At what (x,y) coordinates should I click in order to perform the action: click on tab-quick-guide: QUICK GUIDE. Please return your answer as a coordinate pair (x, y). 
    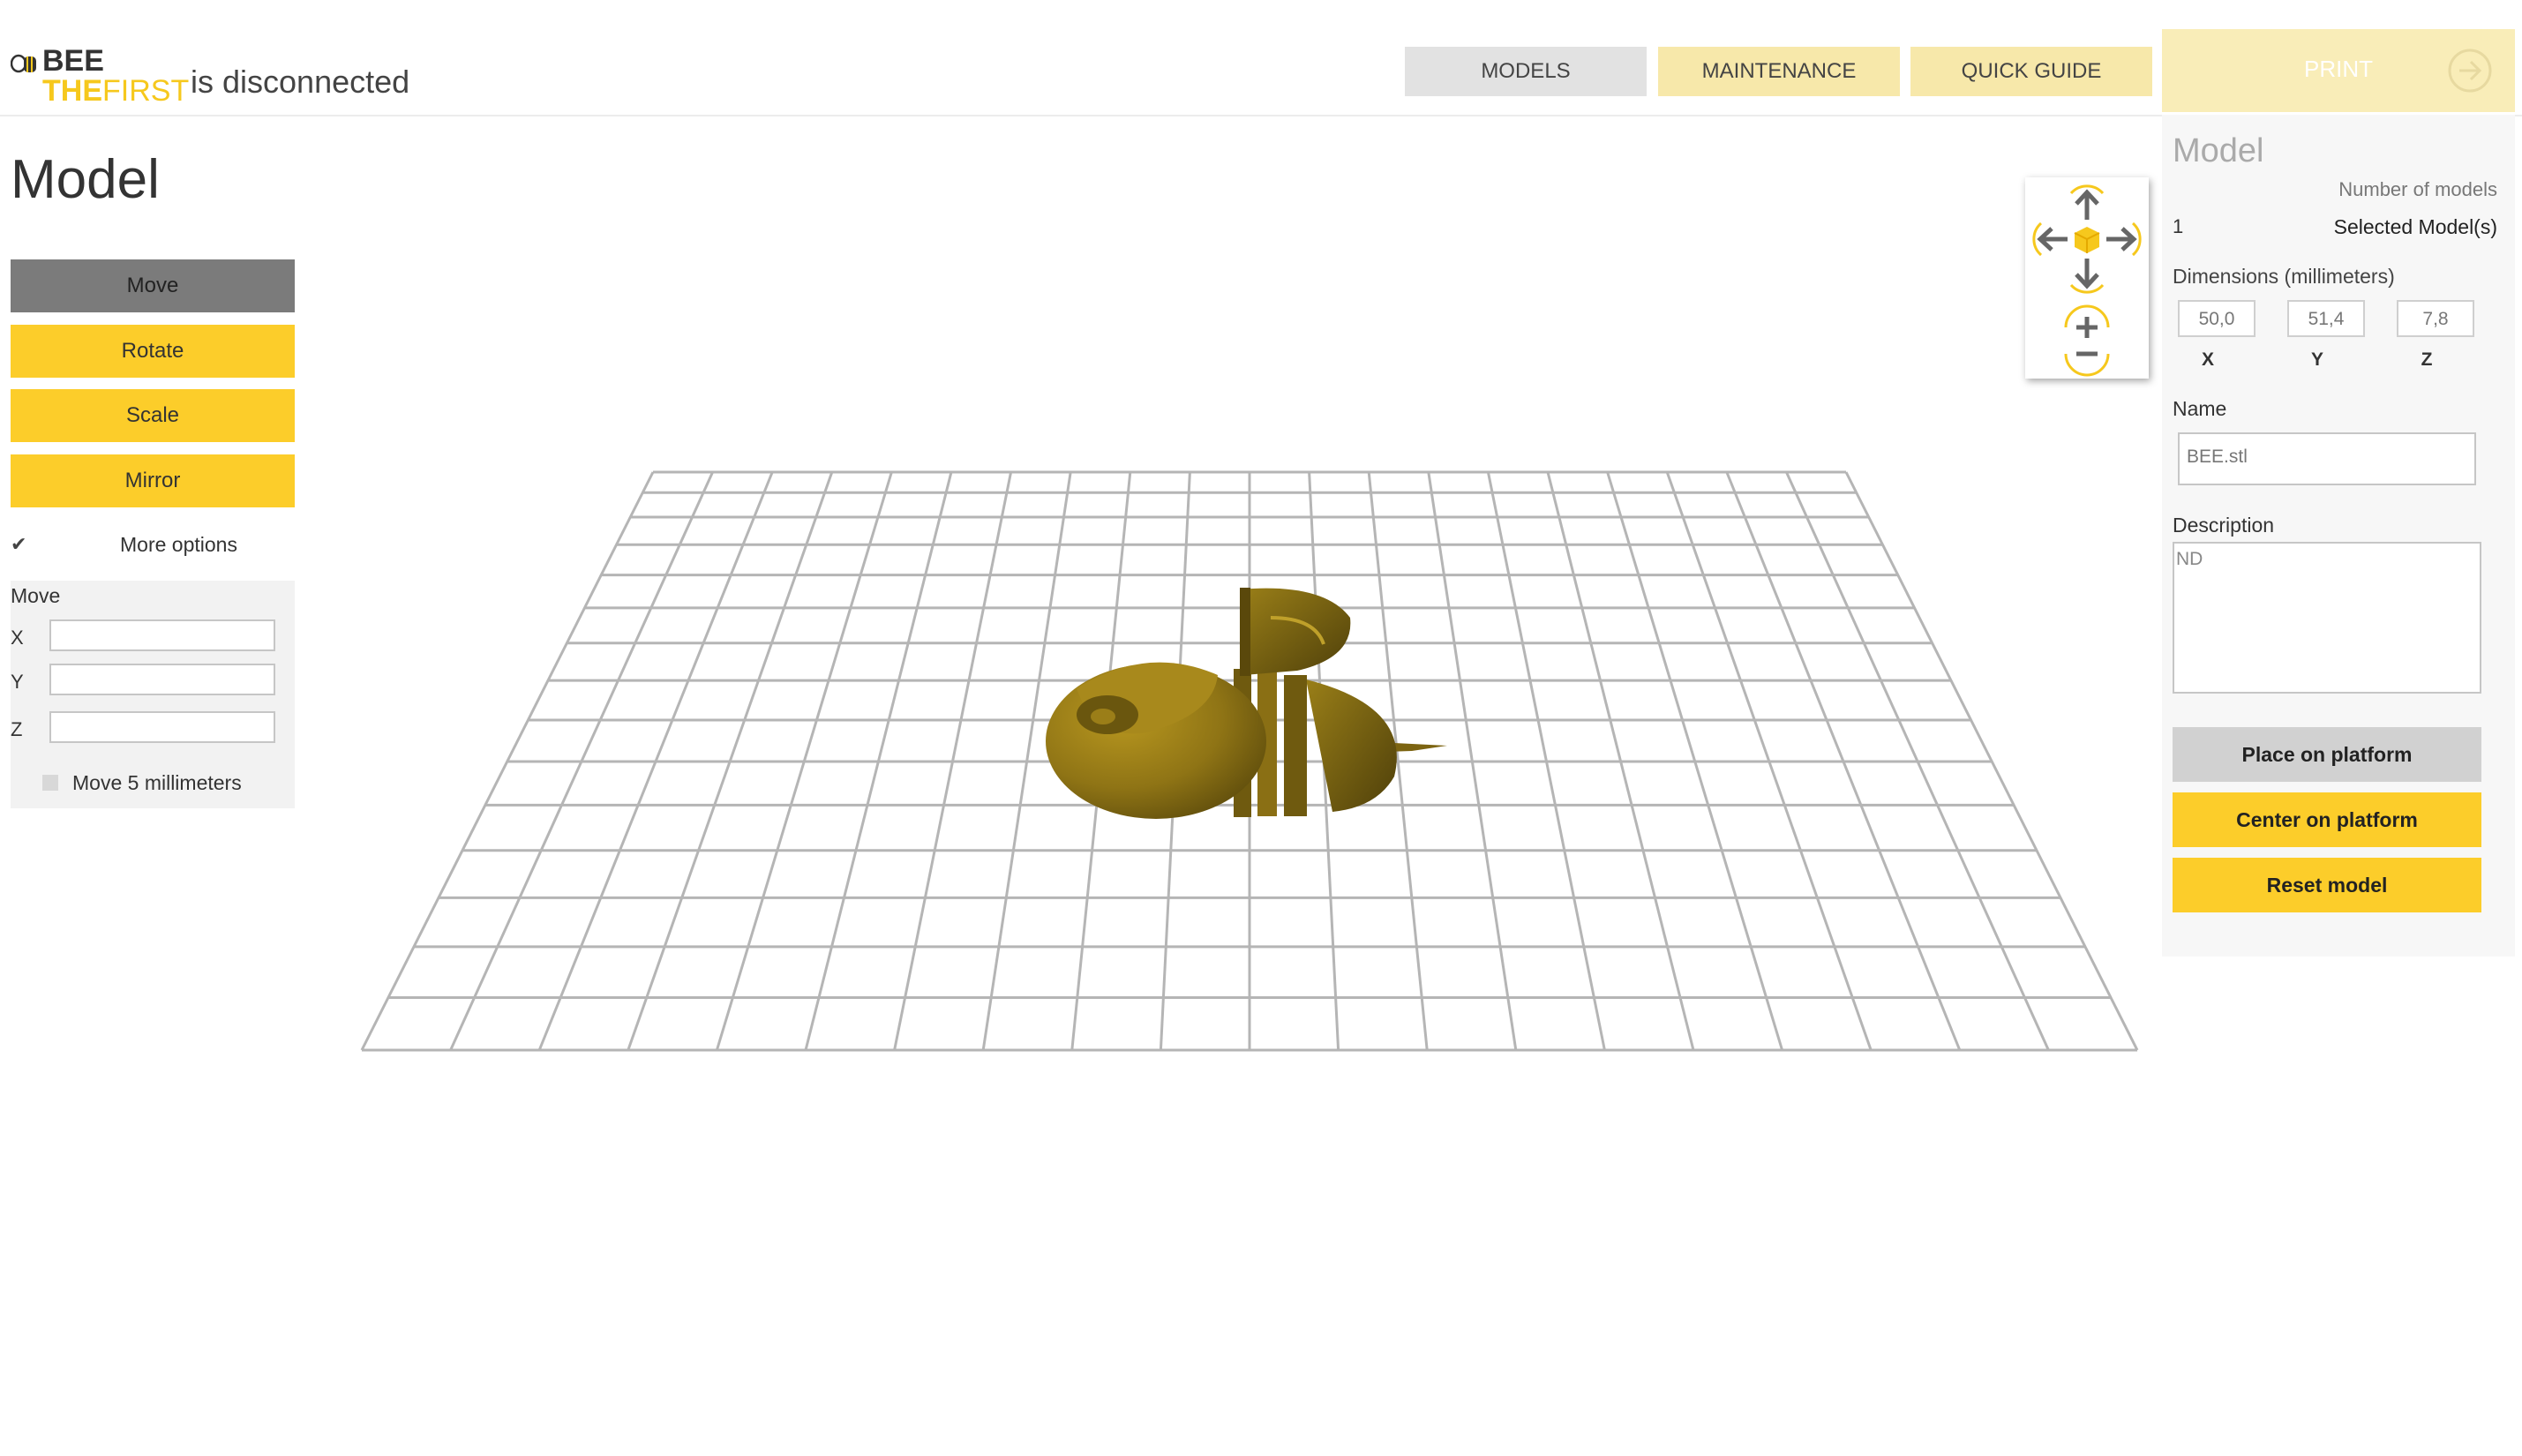
    Looking at the image, I should click on (2031, 71).